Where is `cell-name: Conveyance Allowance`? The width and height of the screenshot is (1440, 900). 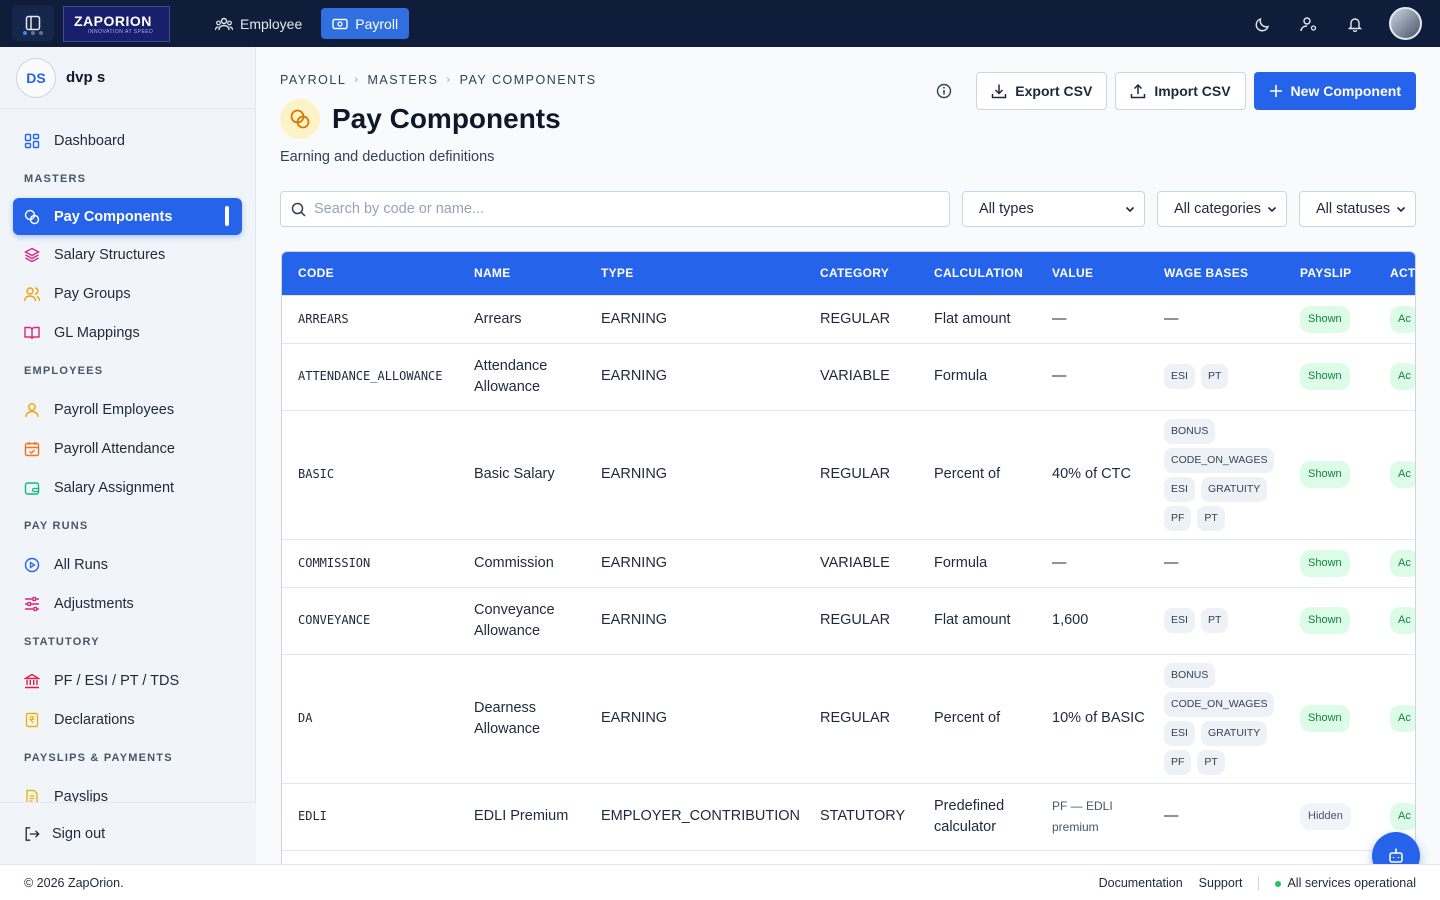 cell-name: Conveyance Allowance is located at coordinates (521, 620).